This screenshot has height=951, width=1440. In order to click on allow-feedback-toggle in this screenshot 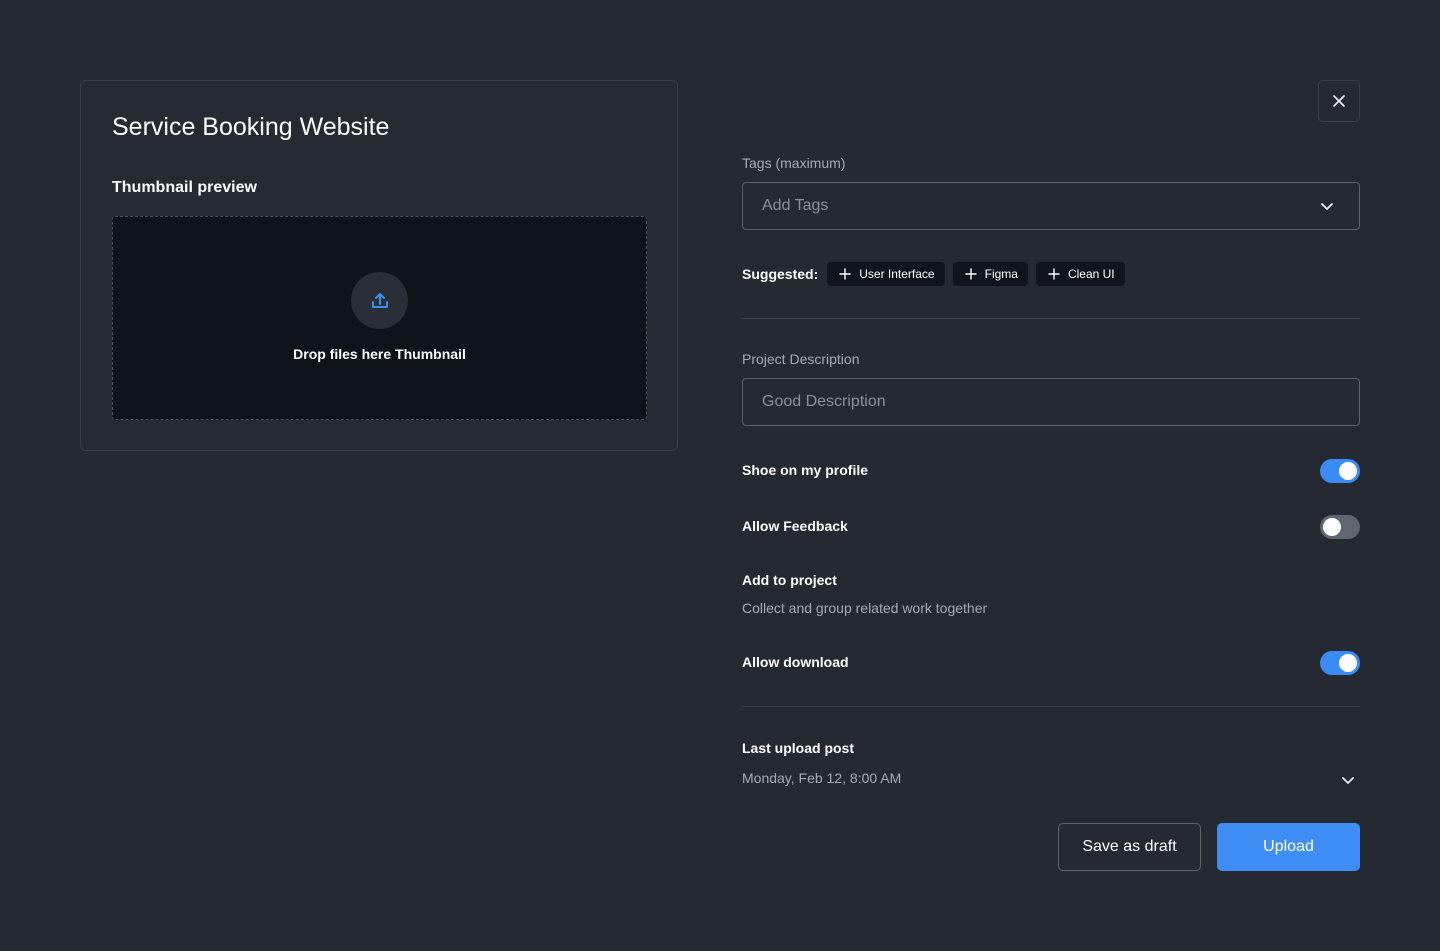, I will do `click(1340, 527)`.